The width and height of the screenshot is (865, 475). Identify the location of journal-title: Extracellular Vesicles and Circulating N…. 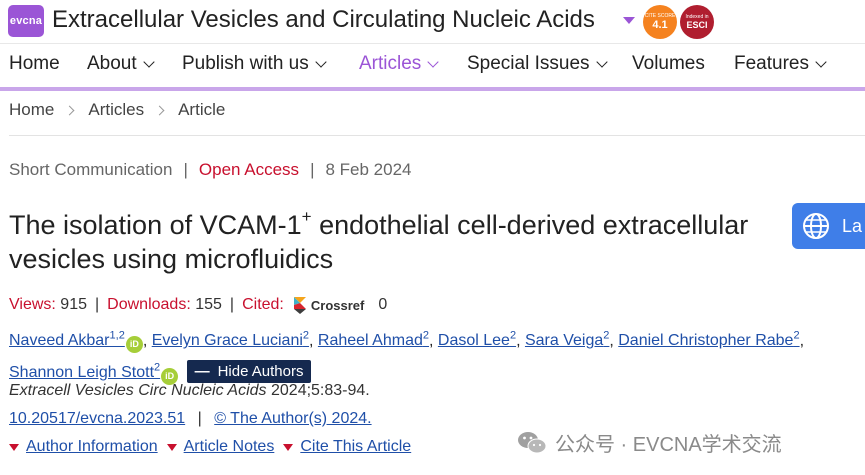
(323, 20).